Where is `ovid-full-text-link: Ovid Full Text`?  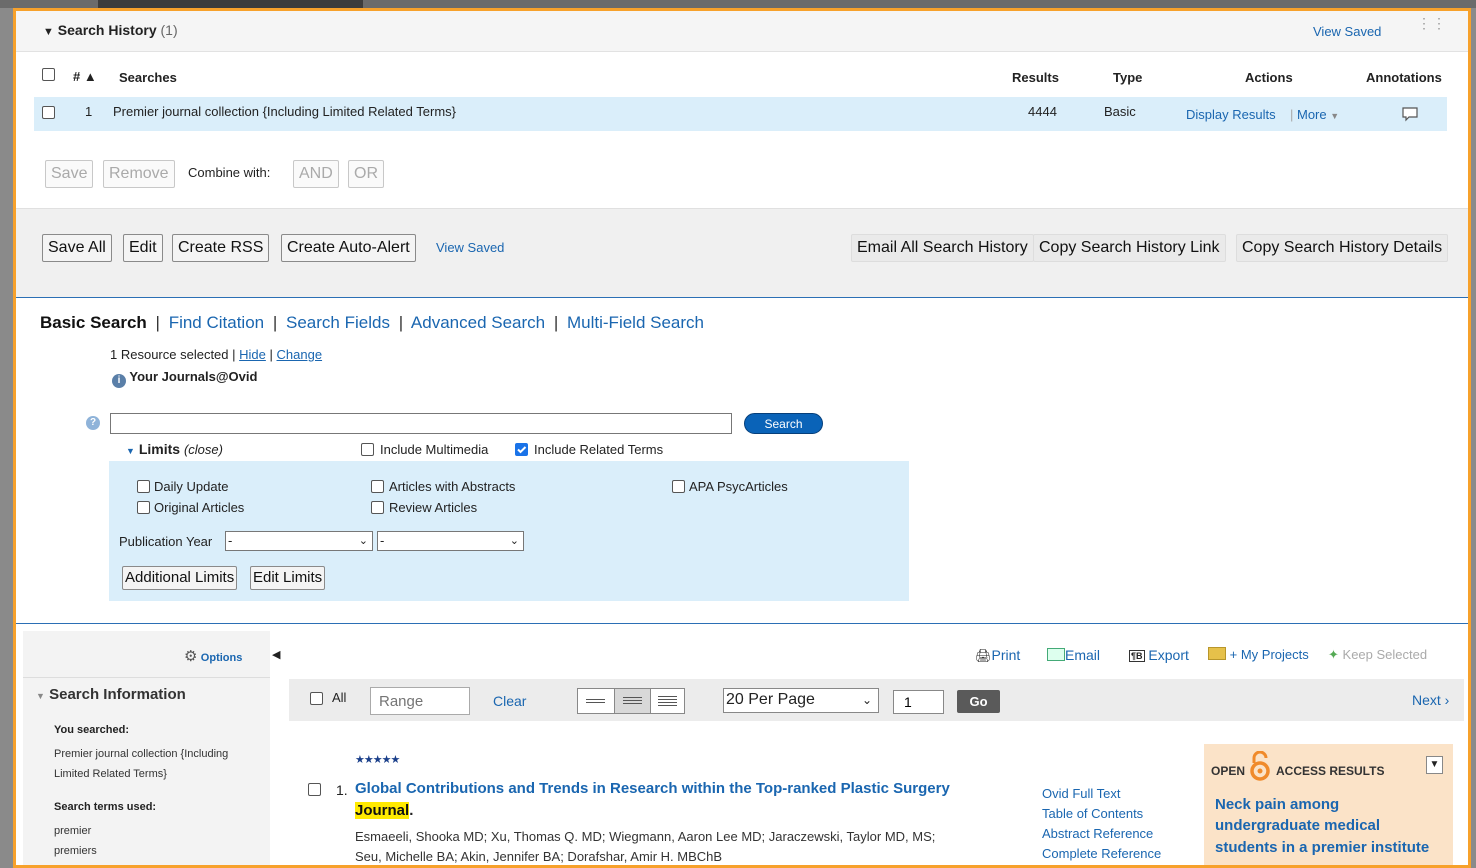
ovid-full-text-link: Ovid Full Text is located at coordinates (1081, 793).